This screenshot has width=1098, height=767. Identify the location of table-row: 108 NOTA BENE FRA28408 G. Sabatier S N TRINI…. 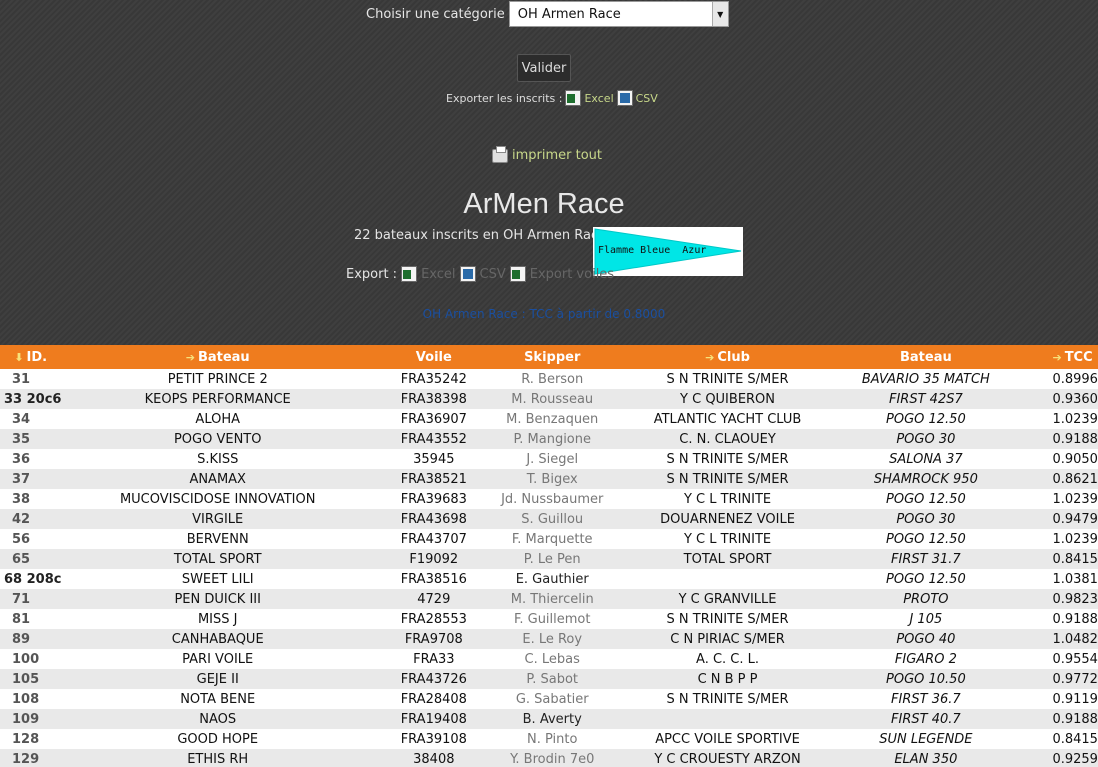
(549, 699).